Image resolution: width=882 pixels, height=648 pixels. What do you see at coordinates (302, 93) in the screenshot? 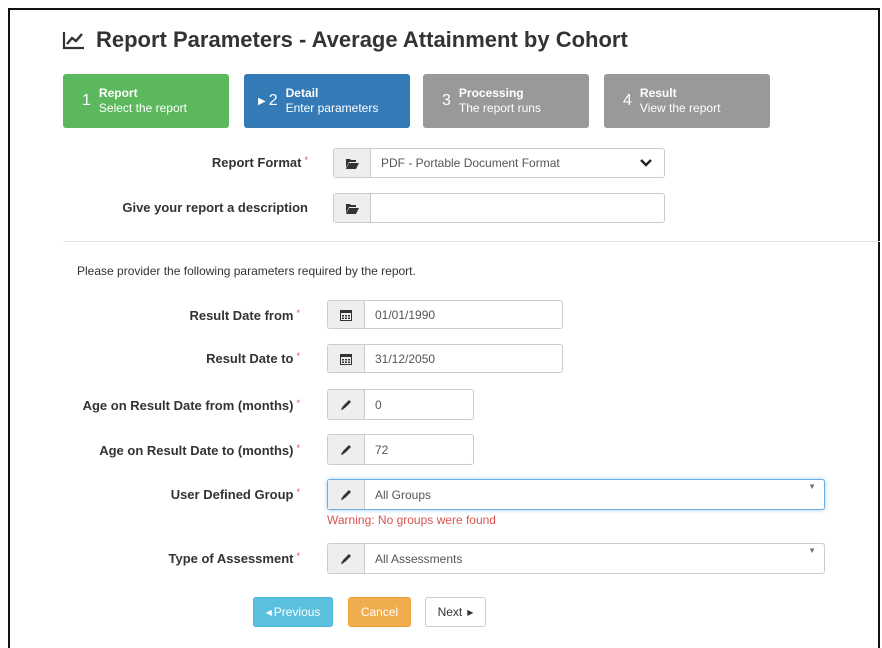
I see `step-title: Detail` at bounding box center [302, 93].